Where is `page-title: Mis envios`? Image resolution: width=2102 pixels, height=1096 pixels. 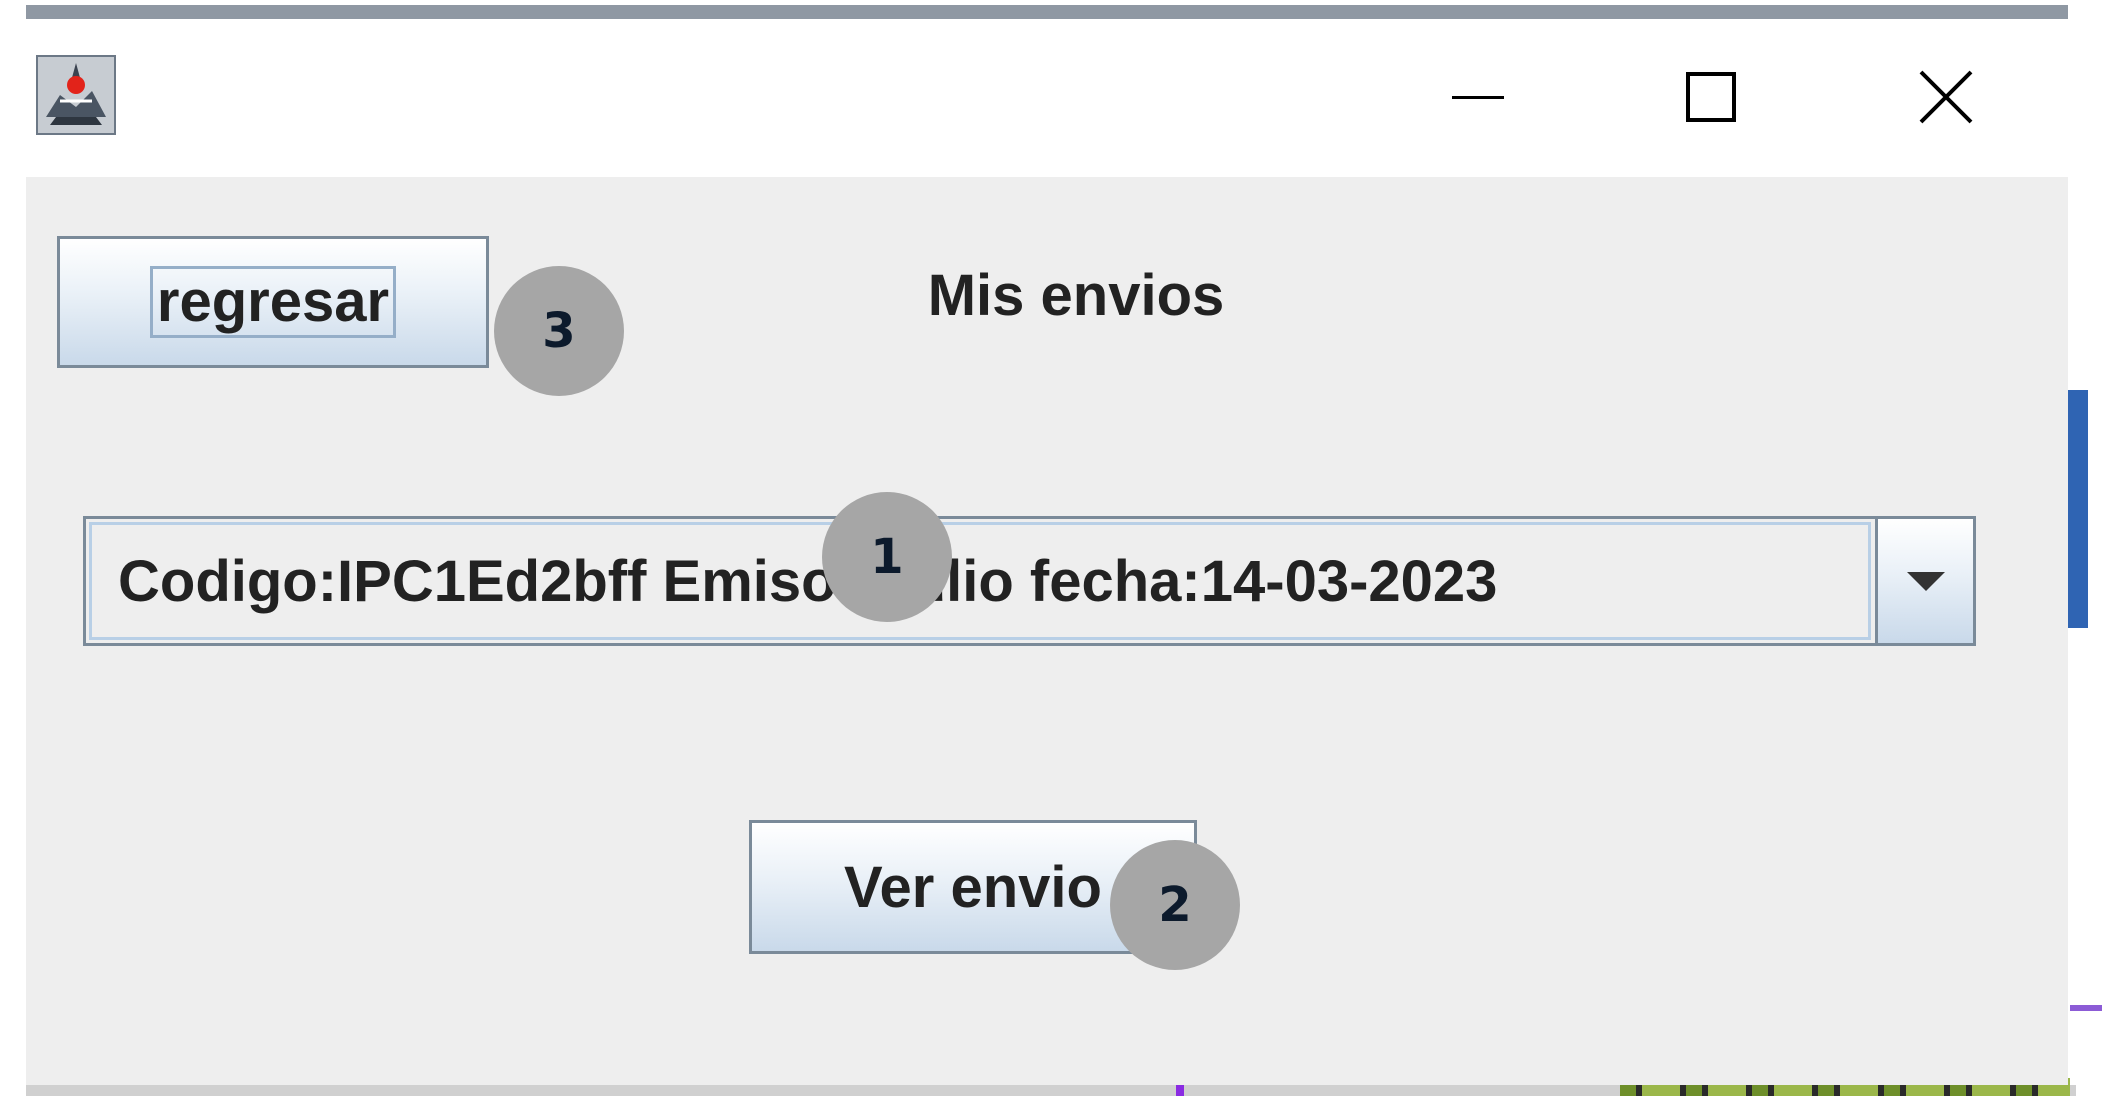
page-title: Mis envios is located at coordinates (1076, 295).